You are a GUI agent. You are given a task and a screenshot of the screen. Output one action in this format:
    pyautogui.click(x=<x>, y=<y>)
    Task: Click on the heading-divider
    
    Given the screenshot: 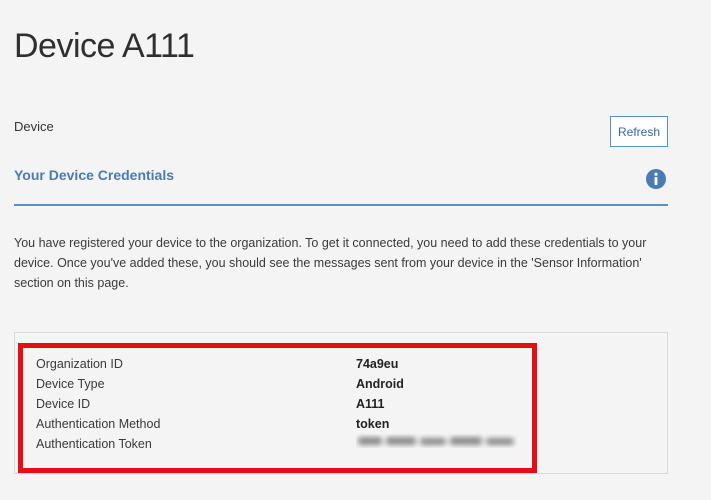 What is the action you would take?
    pyautogui.click(x=341, y=205)
    